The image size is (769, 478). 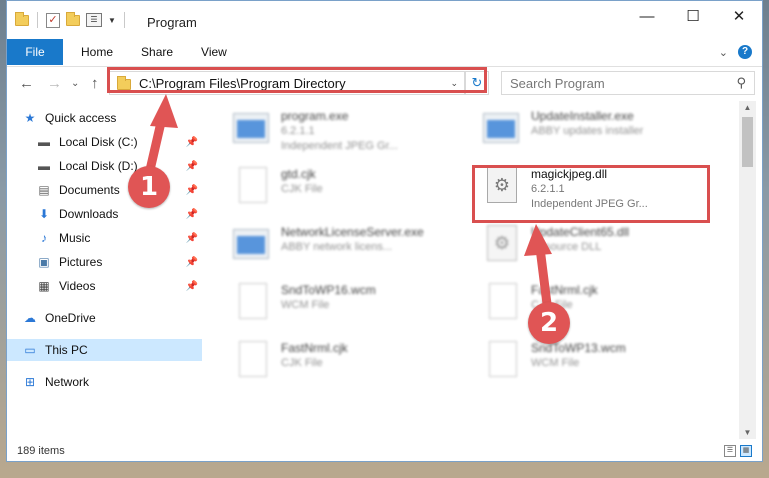 What do you see at coordinates (44, 286) in the screenshot?
I see `videos-icon: ▦` at bounding box center [44, 286].